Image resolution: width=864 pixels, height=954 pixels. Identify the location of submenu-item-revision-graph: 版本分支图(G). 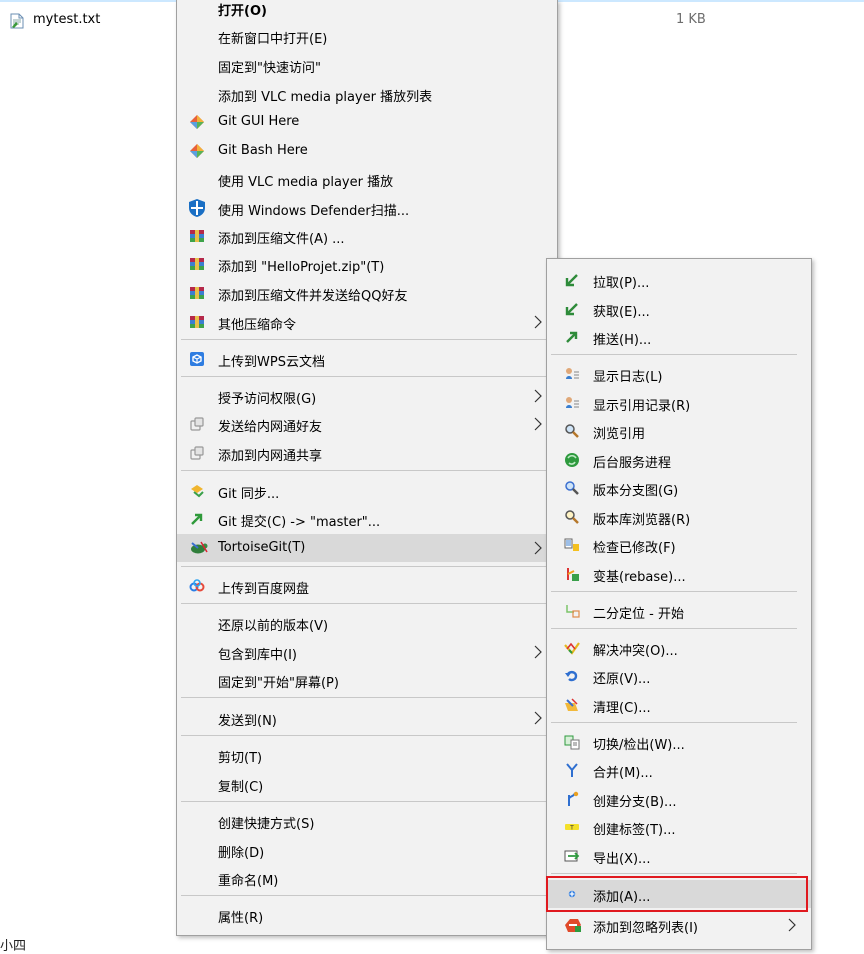
(679, 488).